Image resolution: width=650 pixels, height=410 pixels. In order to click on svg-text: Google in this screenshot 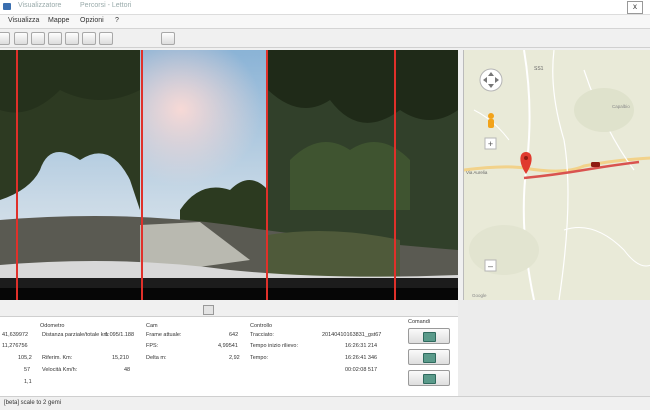, I will do `click(479, 295)`.